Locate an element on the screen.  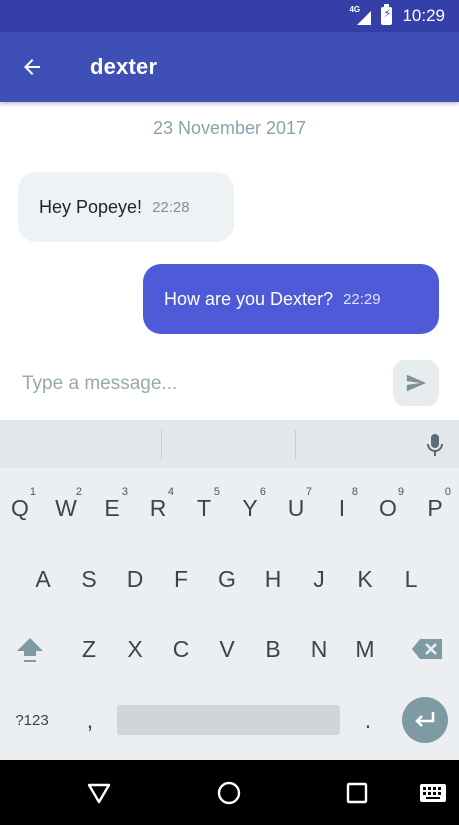
conversation-title: dexter is located at coordinates (124, 66).